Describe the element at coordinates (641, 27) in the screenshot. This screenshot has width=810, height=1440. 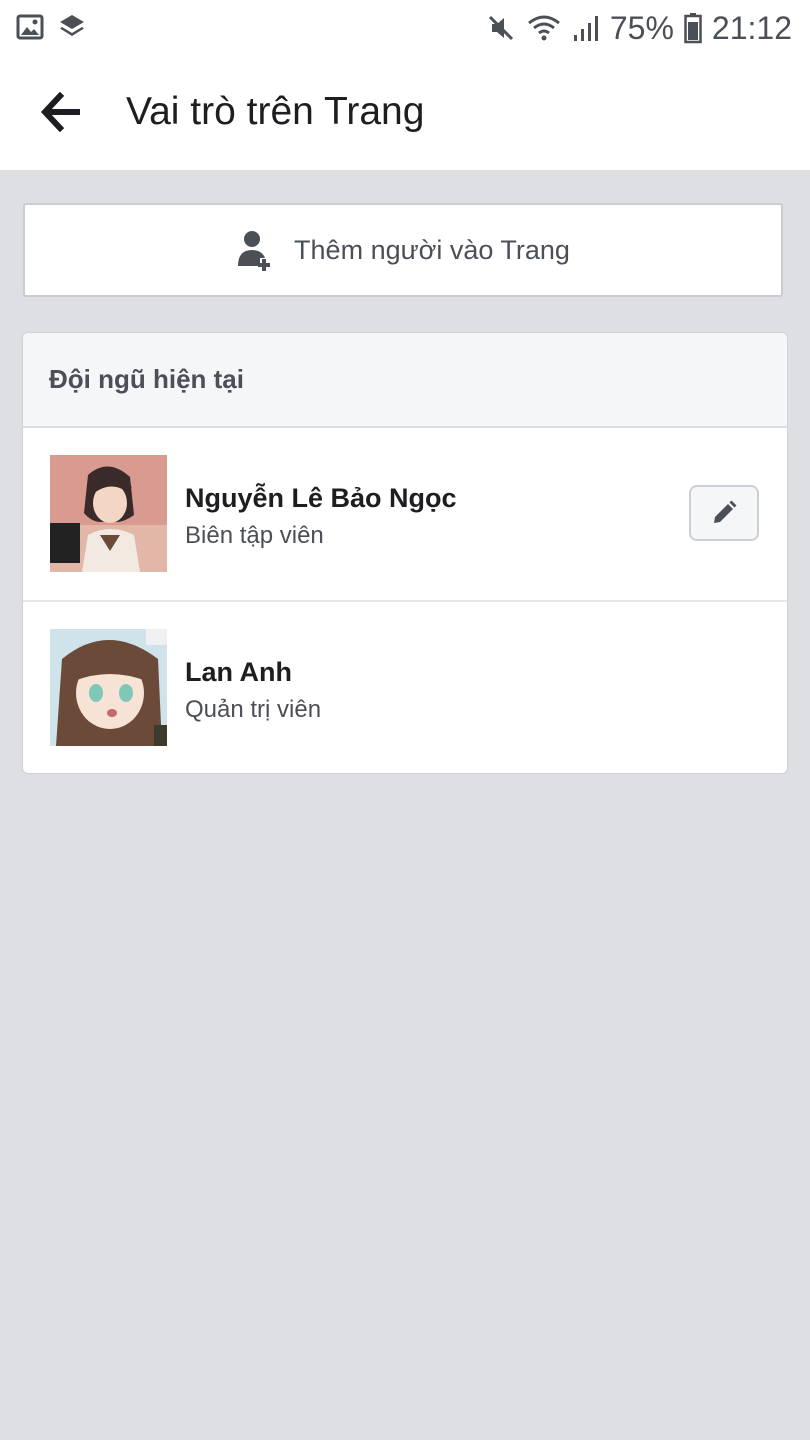
I see `battery-percent: 75%` at that location.